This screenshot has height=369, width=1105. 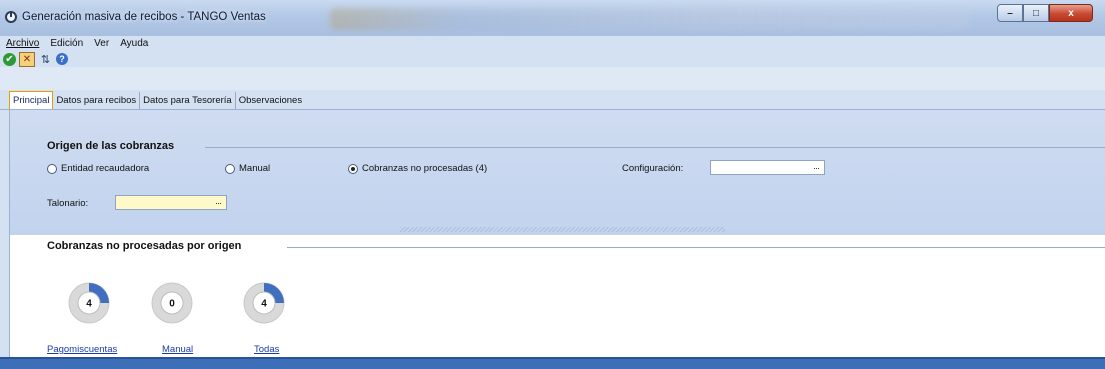 What do you see at coordinates (27, 59) in the screenshot?
I see `cancel-icon: ✕` at bounding box center [27, 59].